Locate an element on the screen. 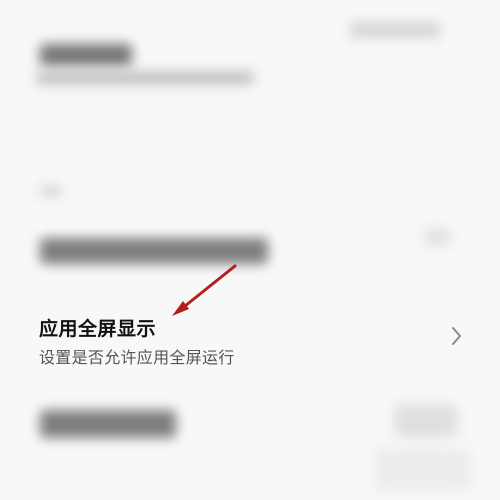 The image size is (500, 500). blurred-right-accessory is located at coordinates (437, 237).